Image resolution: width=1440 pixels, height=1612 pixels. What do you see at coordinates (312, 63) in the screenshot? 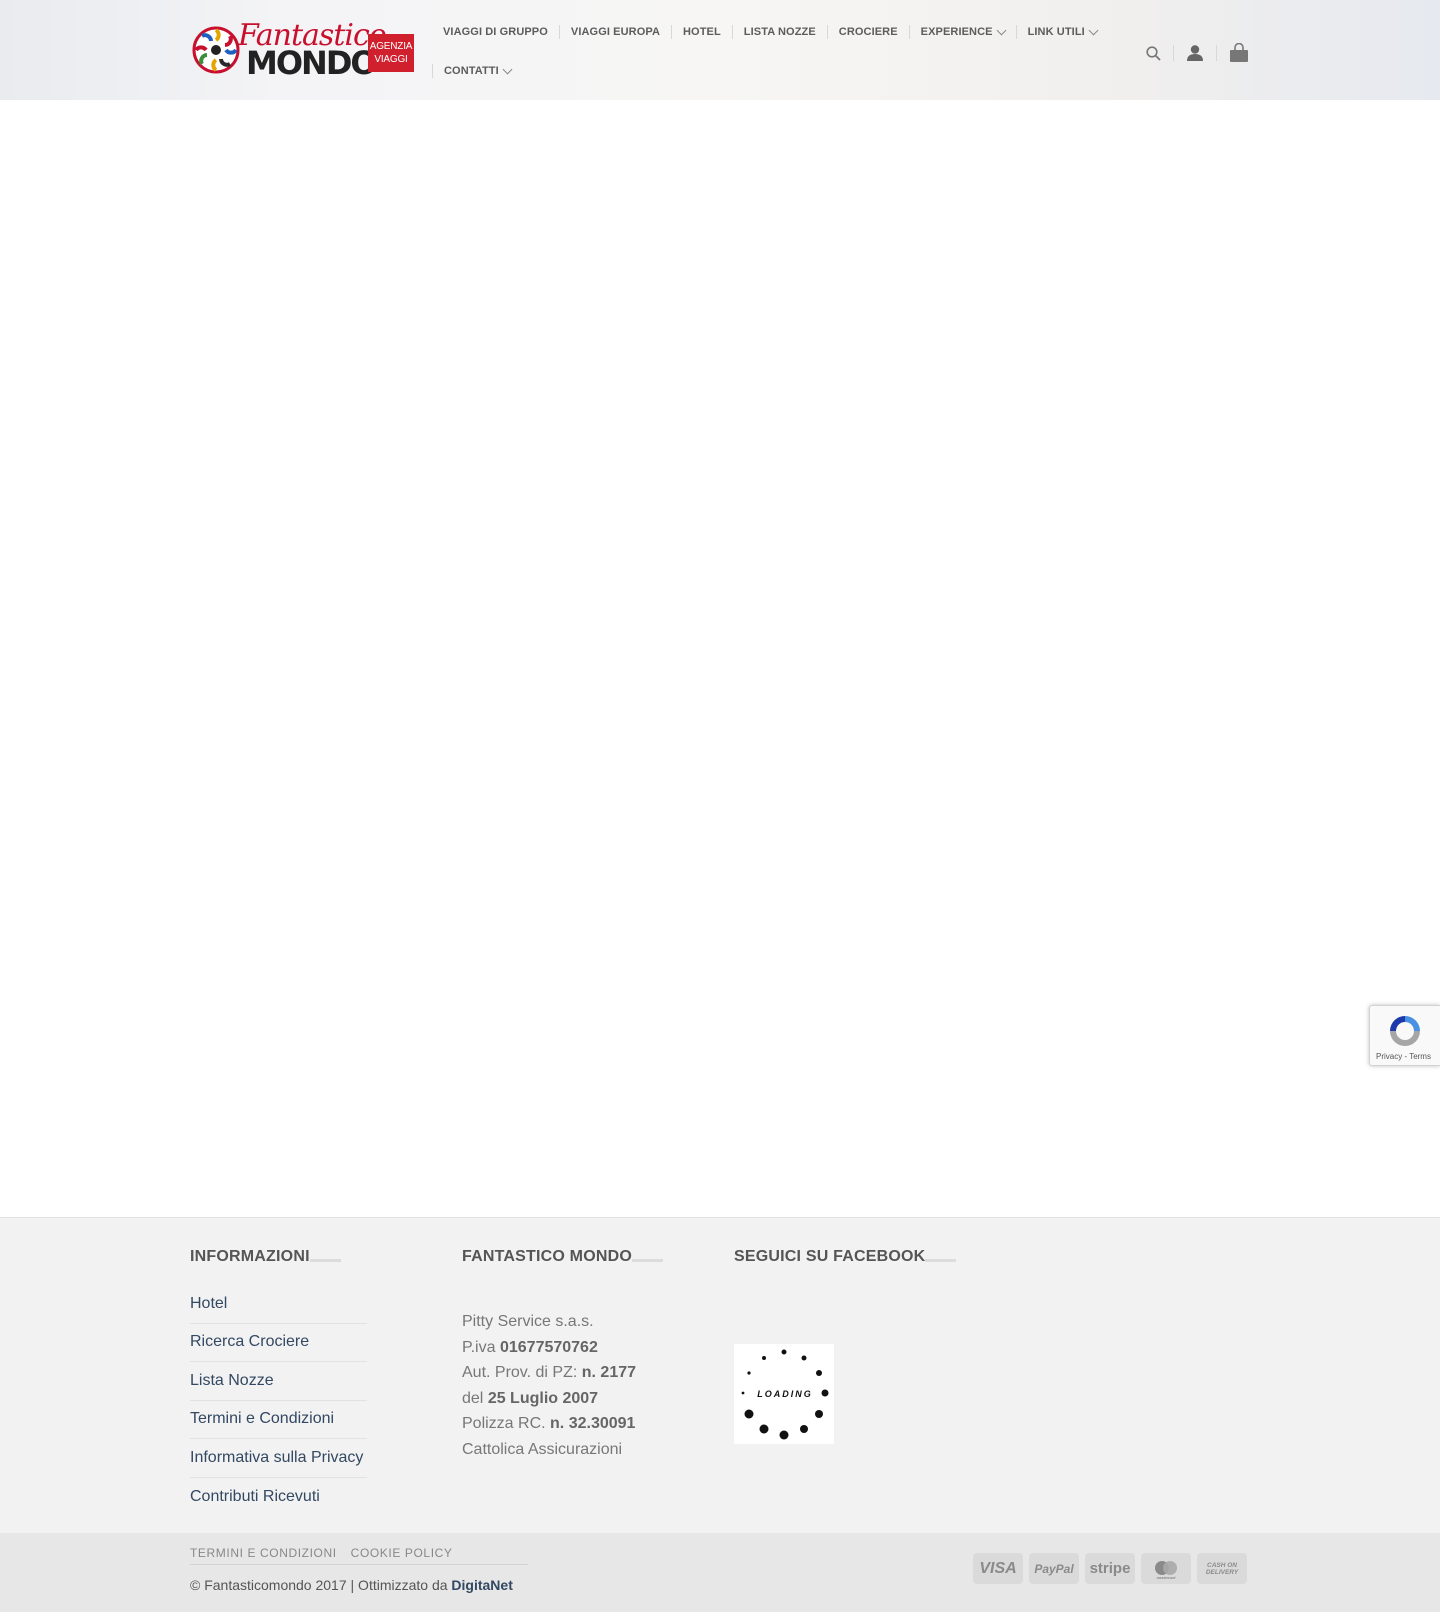
I see `logo-word-mondo: MONDO` at bounding box center [312, 63].